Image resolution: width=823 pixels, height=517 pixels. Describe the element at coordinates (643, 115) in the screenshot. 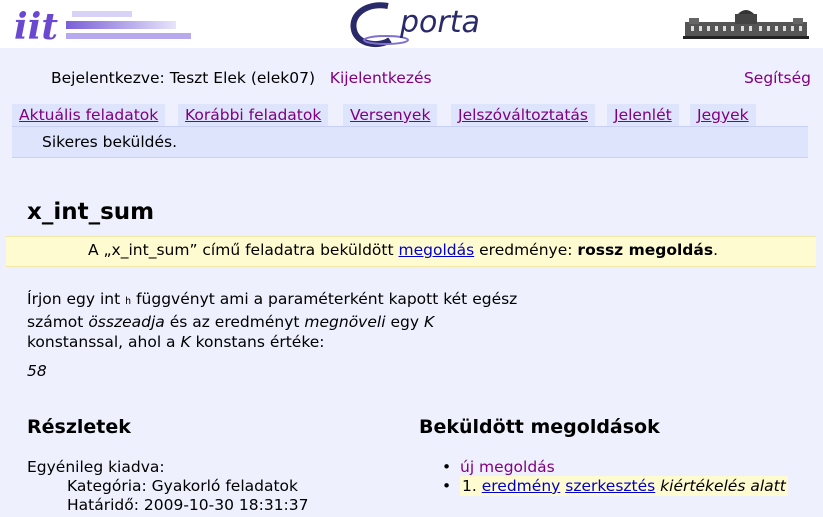

I see `nav-attendance: Jelenlét` at that location.